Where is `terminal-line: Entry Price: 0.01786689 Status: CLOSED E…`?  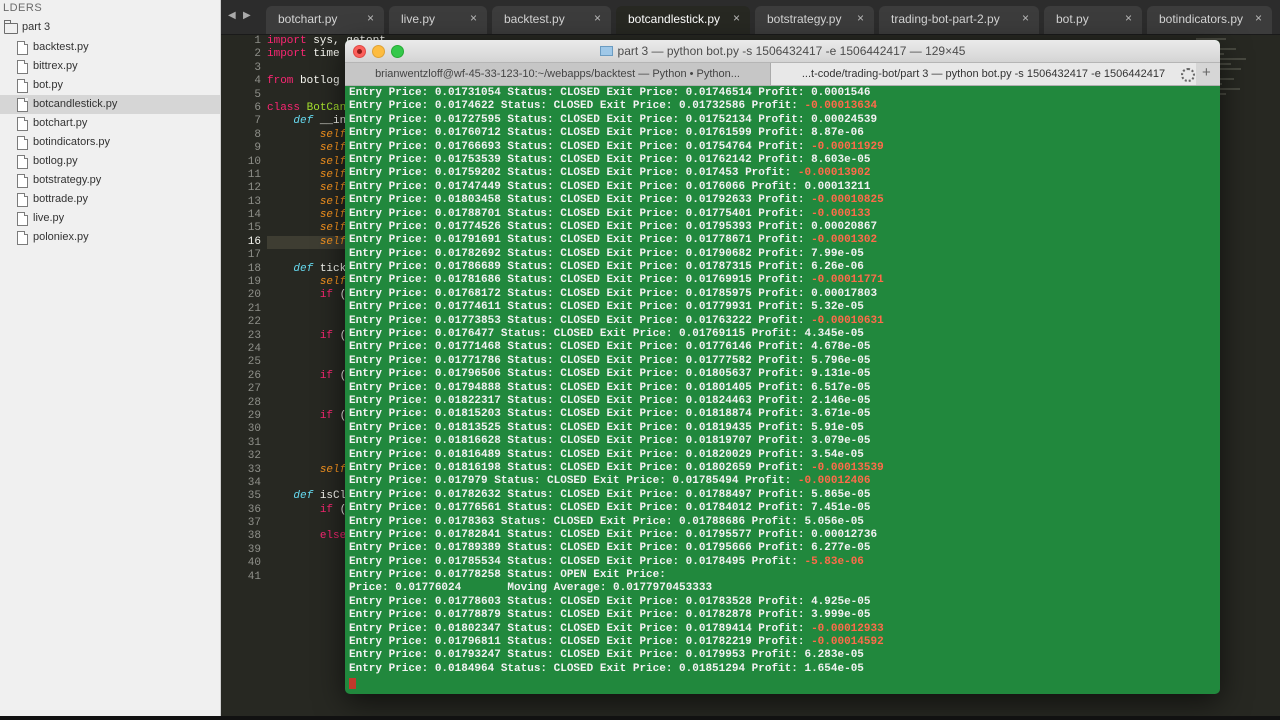
terminal-line: Entry Price: 0.01786689 Status: CLOSED E… is located at coordinates (783, 267).